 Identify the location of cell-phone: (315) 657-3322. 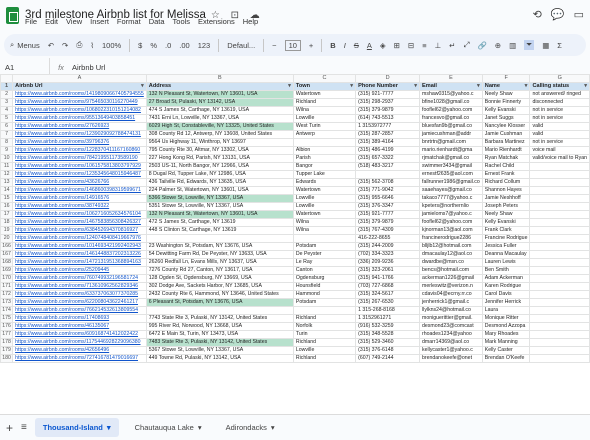
(388, 158).